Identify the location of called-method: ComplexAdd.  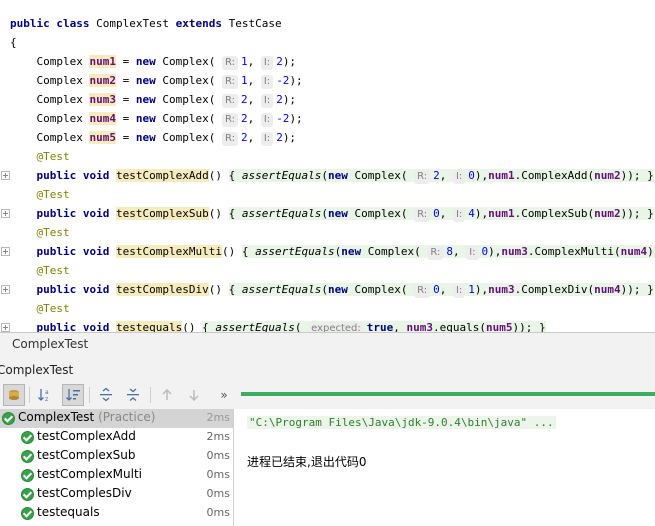
(554, 175).